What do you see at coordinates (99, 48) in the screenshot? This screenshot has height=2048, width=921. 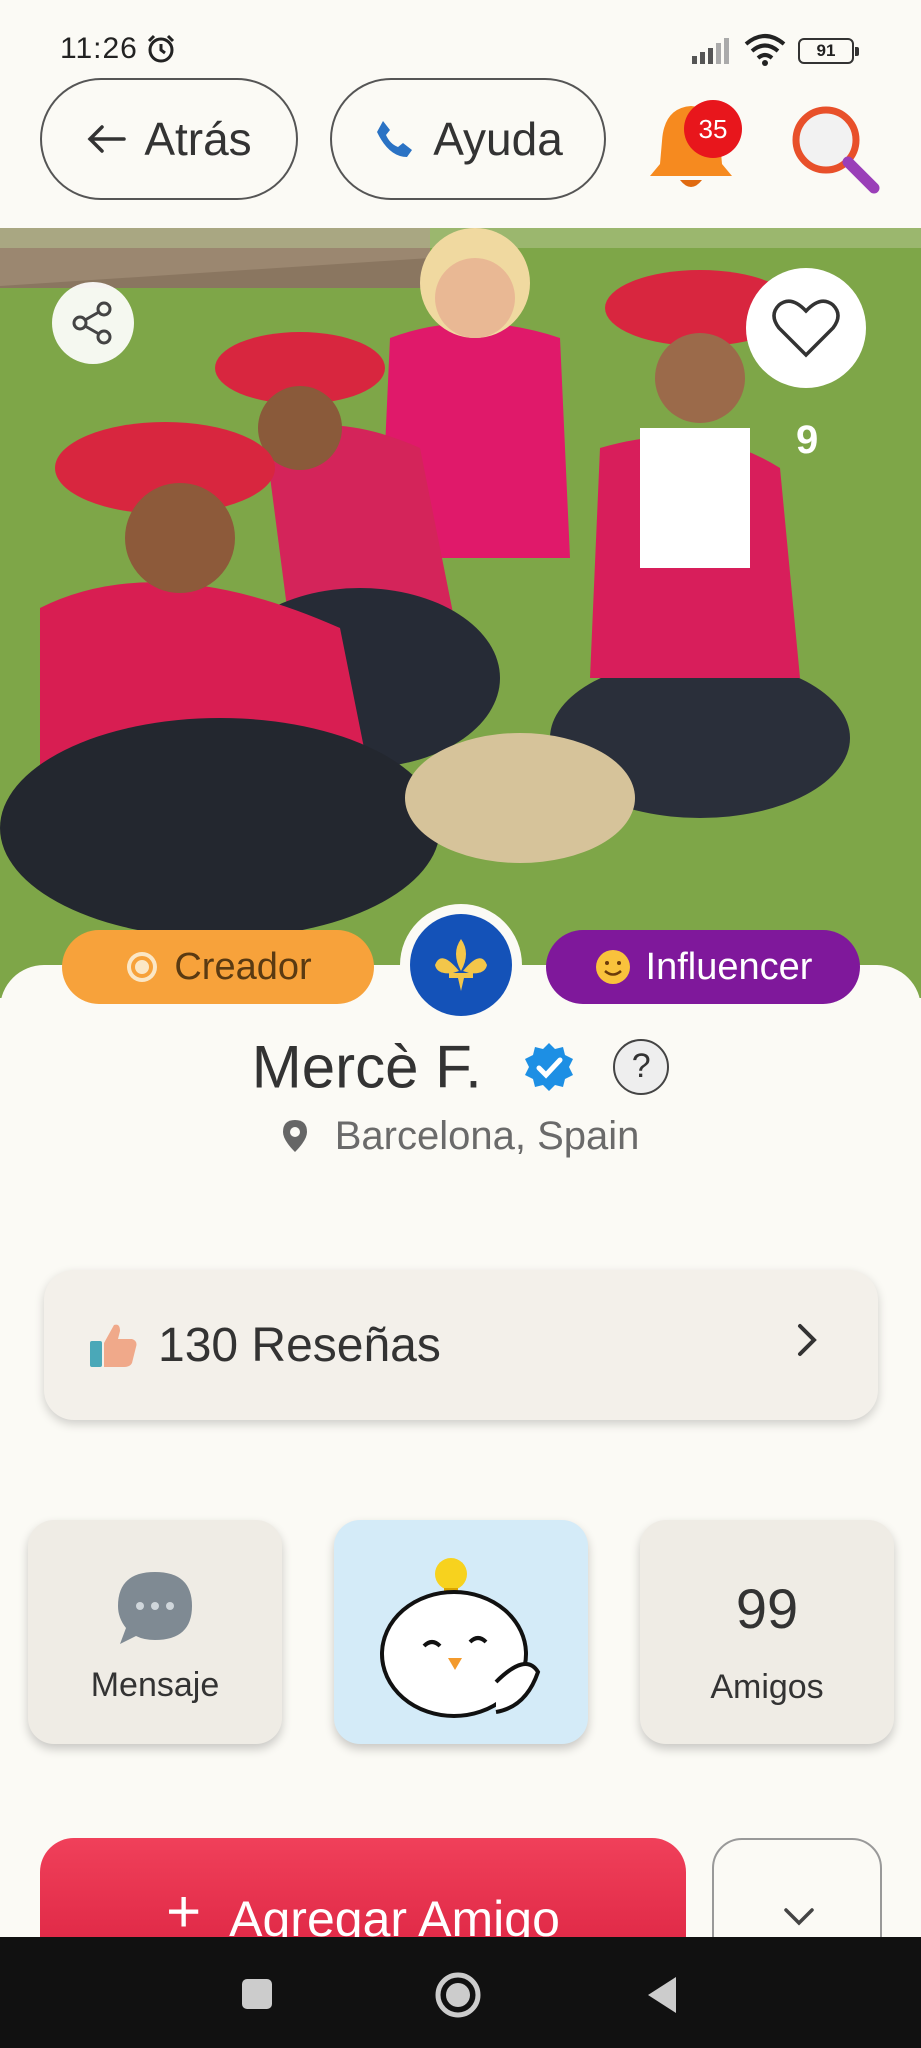 I see `status-time: 11:26` at bounding box center [99, 48].